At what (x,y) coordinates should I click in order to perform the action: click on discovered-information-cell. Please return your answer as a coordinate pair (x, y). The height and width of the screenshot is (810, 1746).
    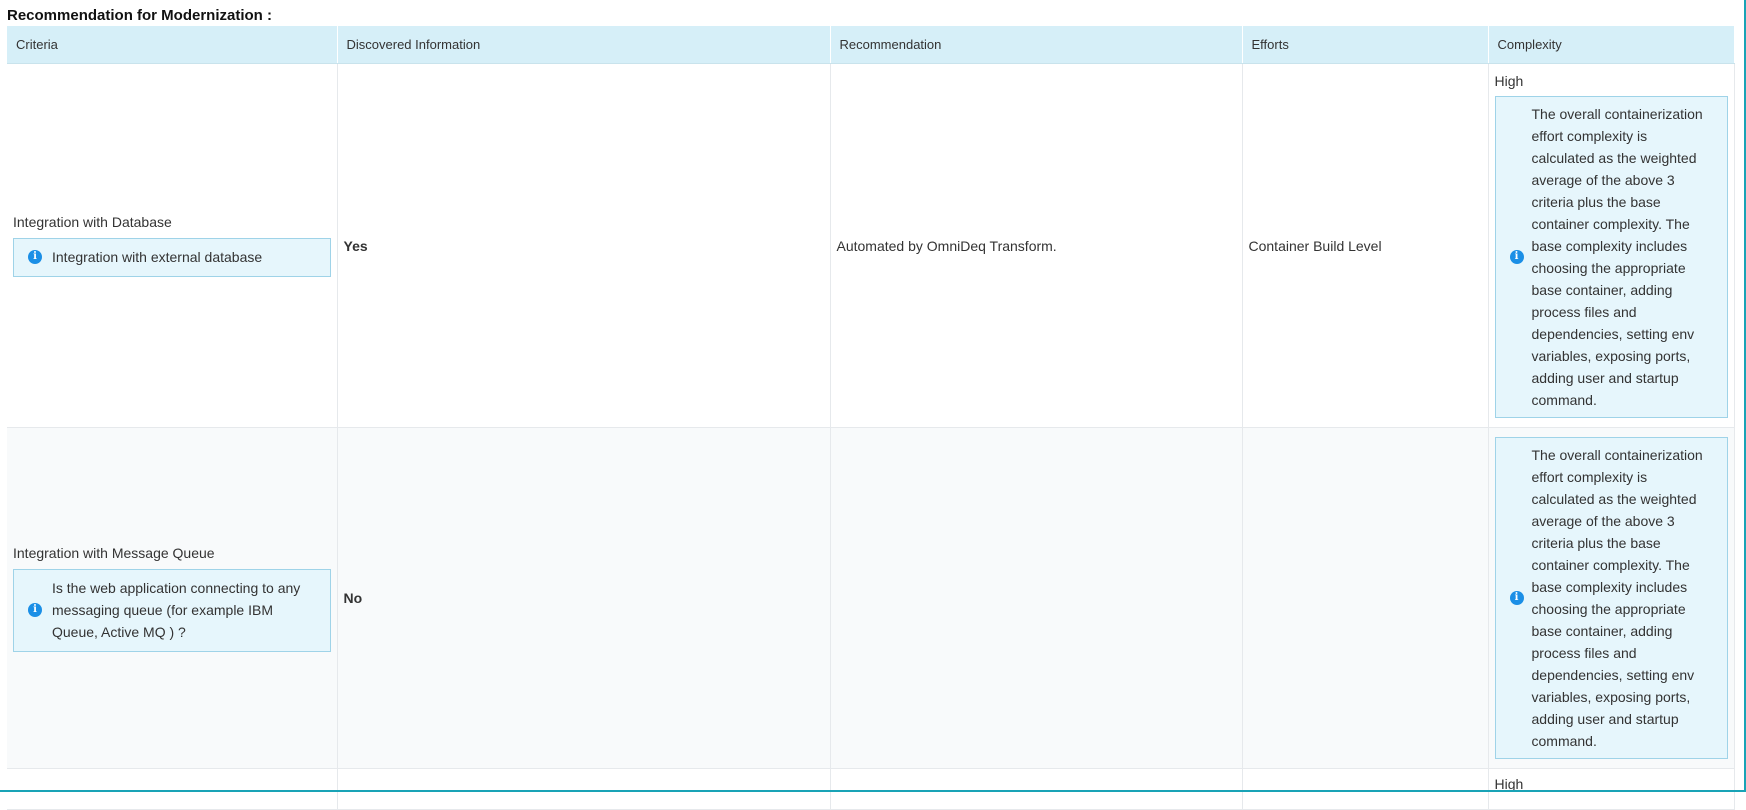
    Looking at the image, I should click on (584, 789).